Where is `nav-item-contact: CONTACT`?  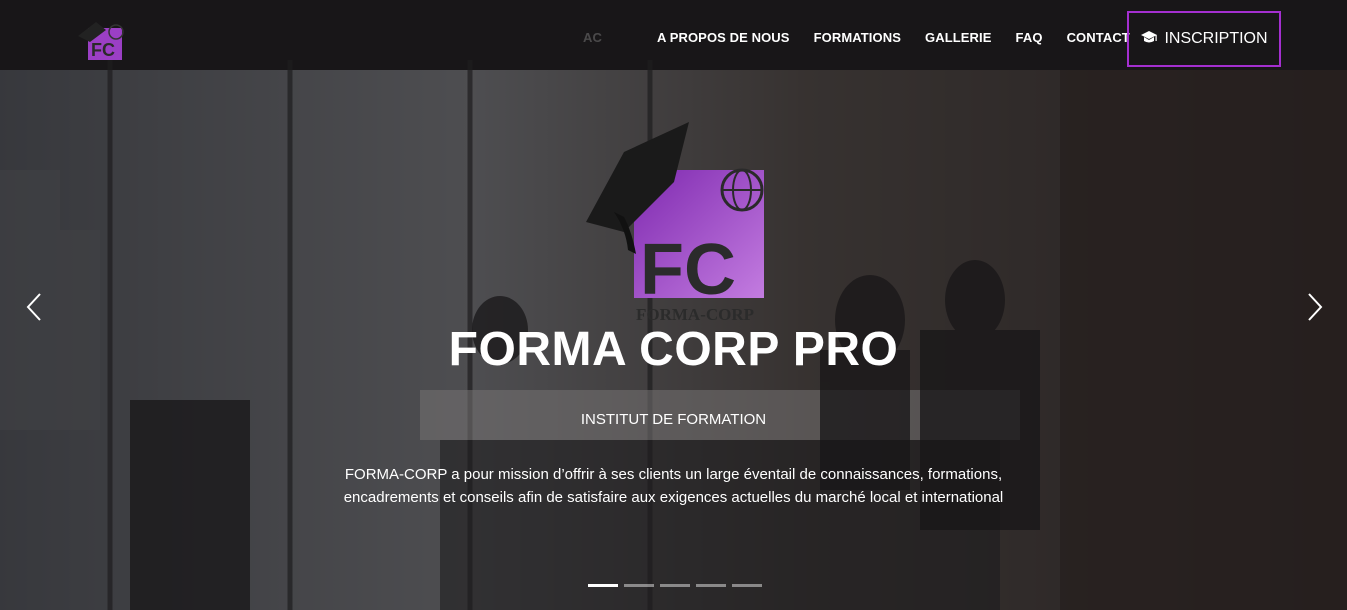 nav-item-contact: CONTACT is located at coordinates (1098, 37).